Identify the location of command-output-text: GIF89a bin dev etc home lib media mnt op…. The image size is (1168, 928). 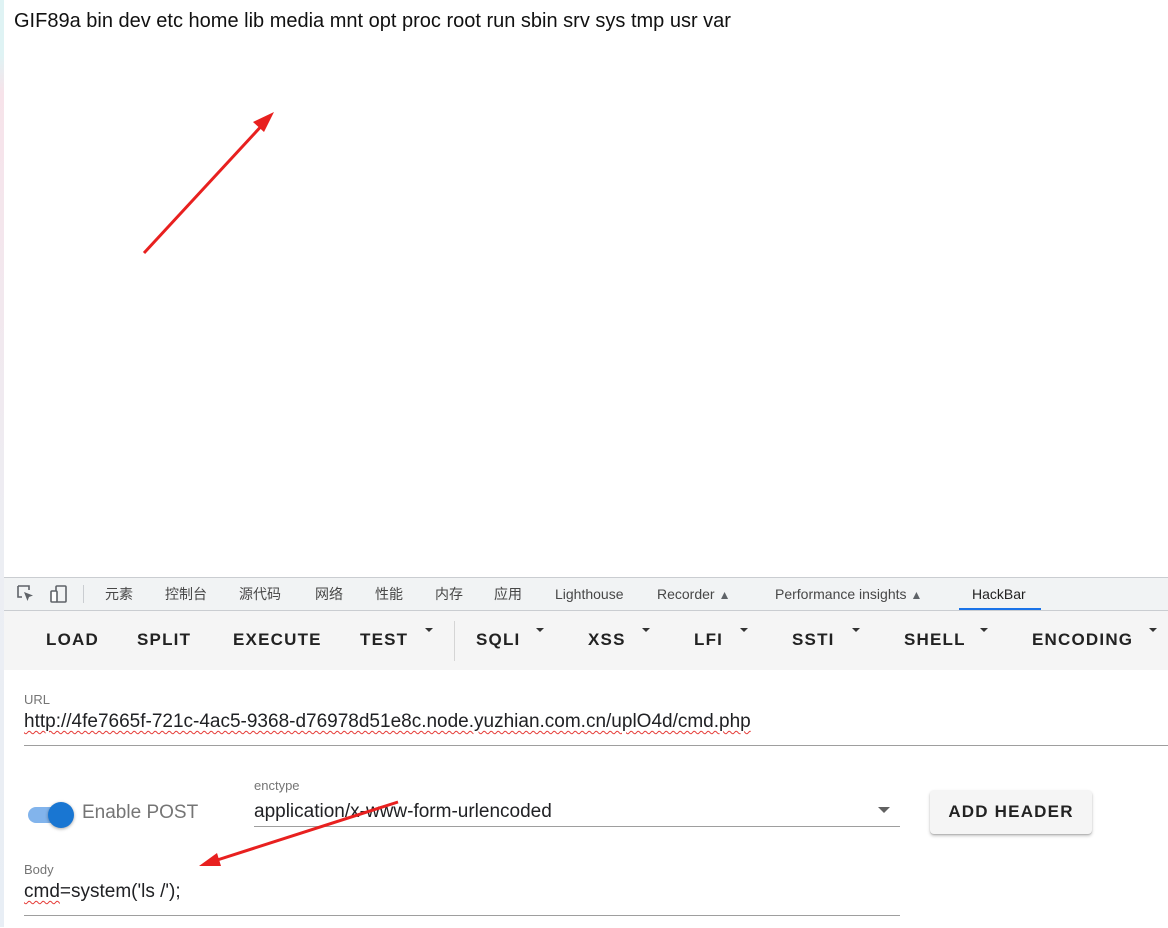
(372, 21).